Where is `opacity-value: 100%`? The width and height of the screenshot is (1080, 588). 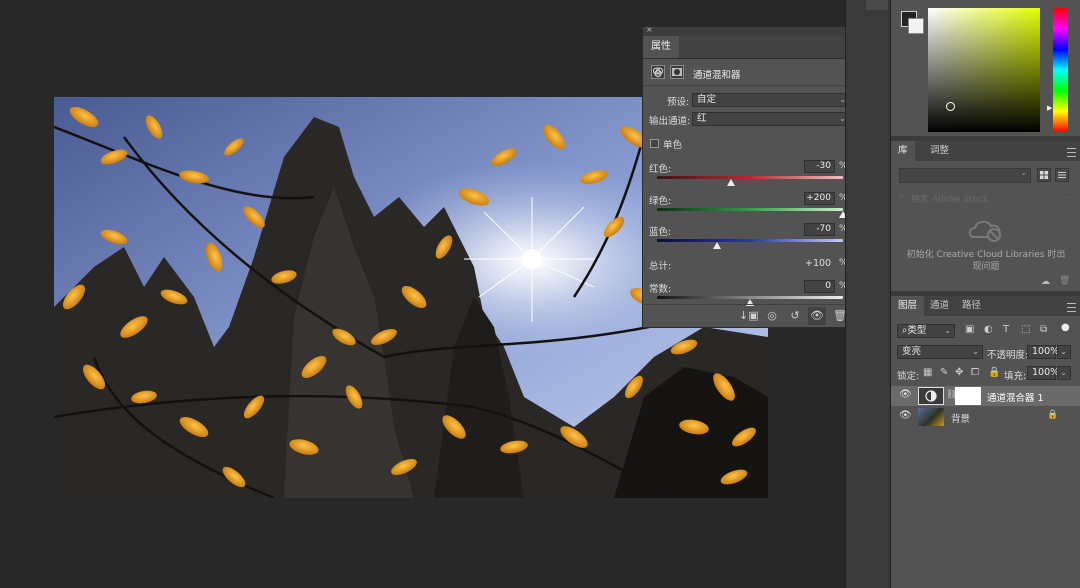
opacity-value: 100% is located at coordinates (1046, 351).